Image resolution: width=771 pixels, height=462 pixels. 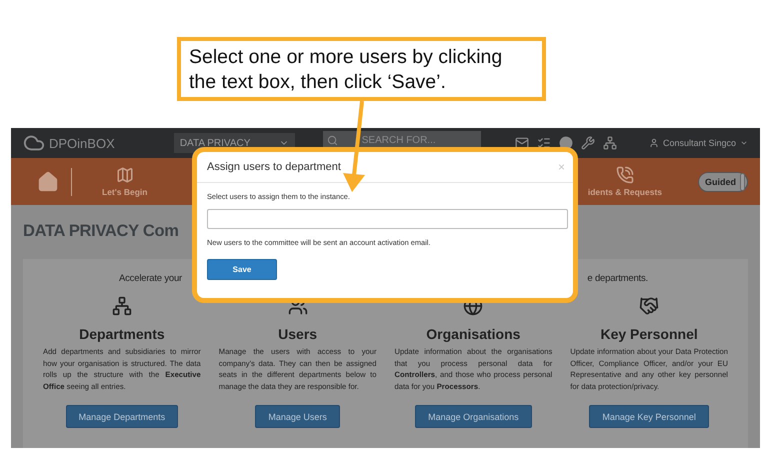 What do you see at coordinates (521, 143) in the screenshot?
I see `mail-icon` at bounding box center [521, 143].